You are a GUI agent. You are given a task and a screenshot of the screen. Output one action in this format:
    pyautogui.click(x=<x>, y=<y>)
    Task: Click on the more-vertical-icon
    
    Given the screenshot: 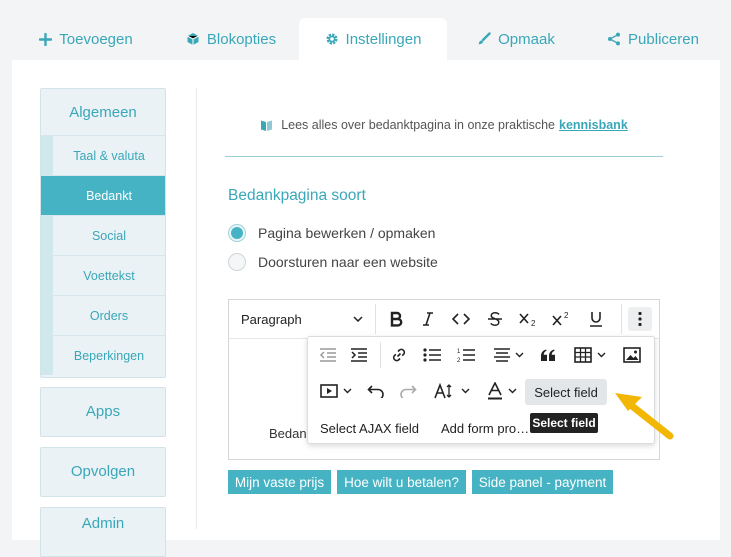 What is the action you would take?
    pyautogui.click(x=640, y=319)
    